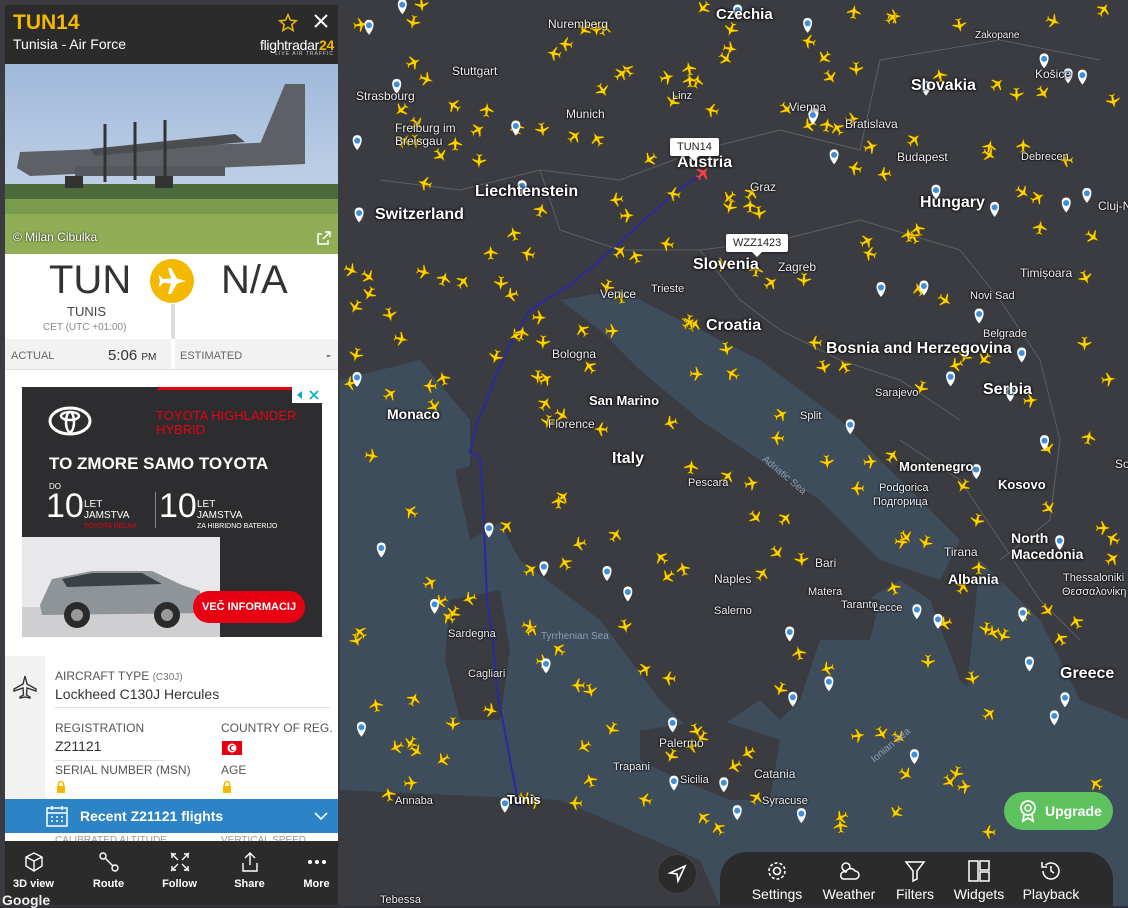 This screenshot has width=1128, height=908. What do you see at coordinates (888, 608) in the screenshot?
I see `map-label-city: Lecce` at bounding box center [888, 608].